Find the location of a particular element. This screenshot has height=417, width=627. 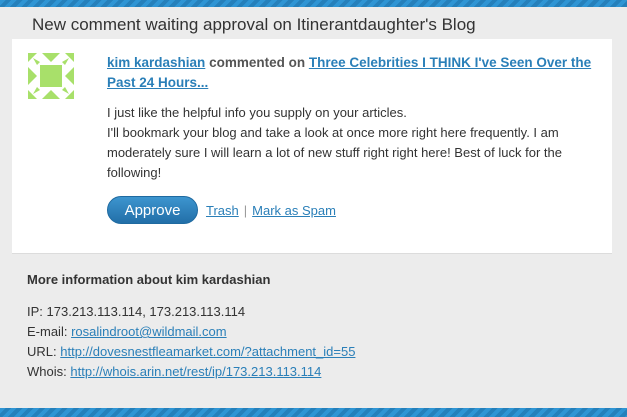

url-label: URL: is located at coordinates (42, 351).